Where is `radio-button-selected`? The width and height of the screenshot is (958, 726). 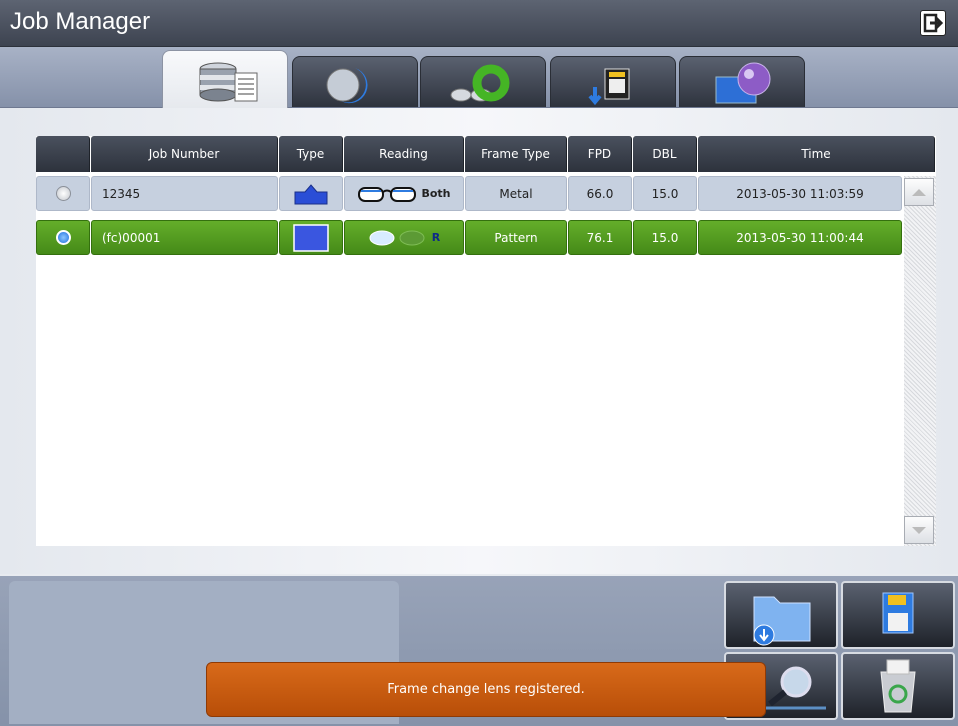
radio-button-selected is located at coordinates (63, 237).